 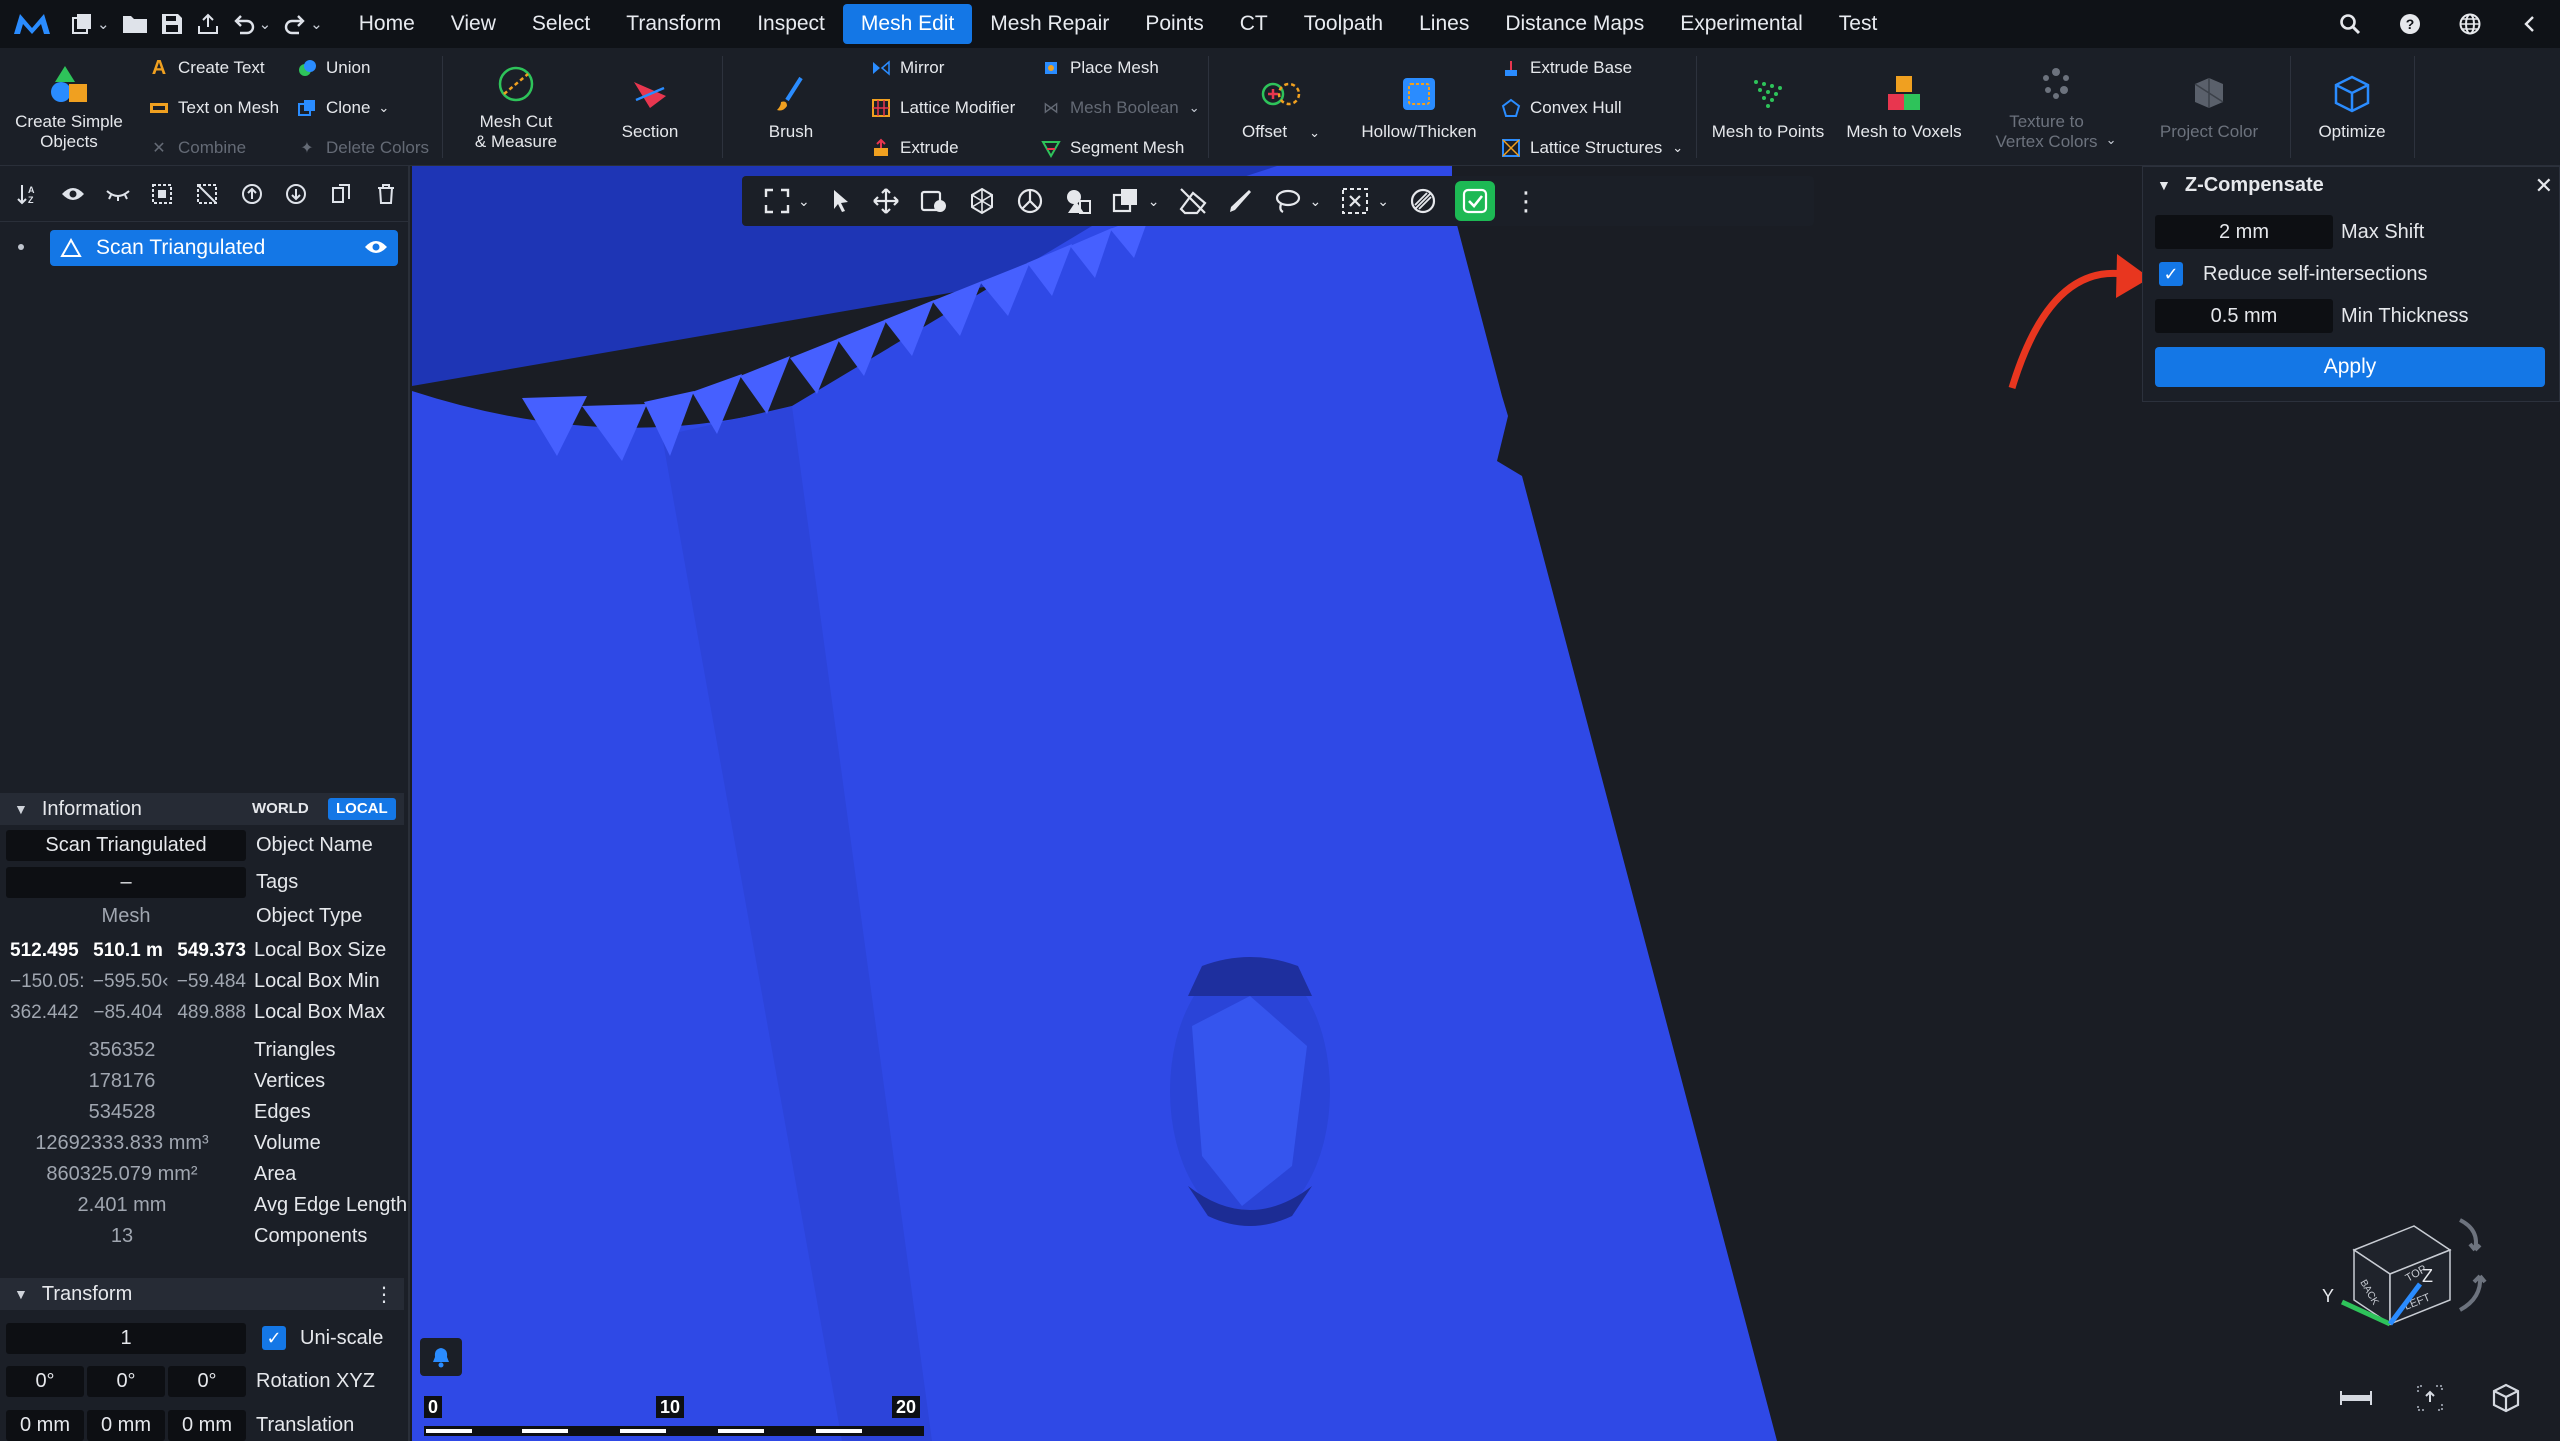 I want to click on shape-tools-icon, so click(x=1078, y=201).